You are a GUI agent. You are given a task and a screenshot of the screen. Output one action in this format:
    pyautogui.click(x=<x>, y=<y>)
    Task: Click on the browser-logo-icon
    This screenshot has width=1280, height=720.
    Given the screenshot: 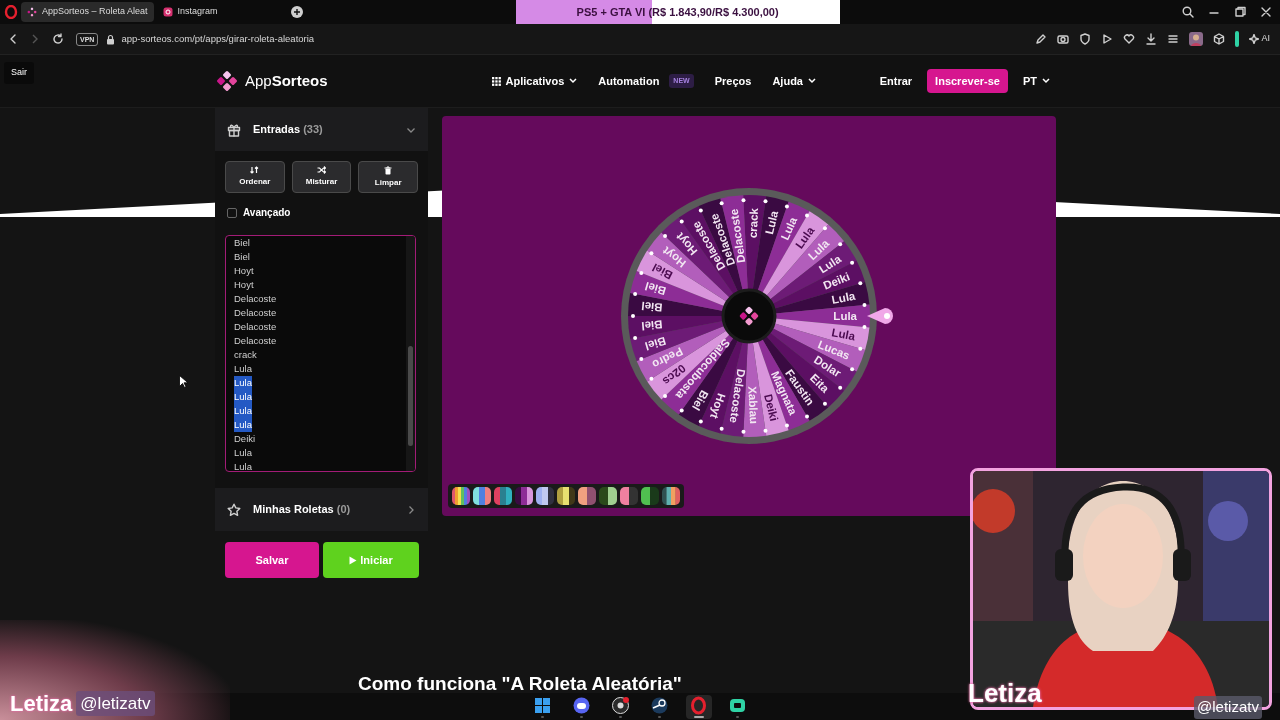 What is the action you would take?
    pyautogui.click(x=11, y=12)
    